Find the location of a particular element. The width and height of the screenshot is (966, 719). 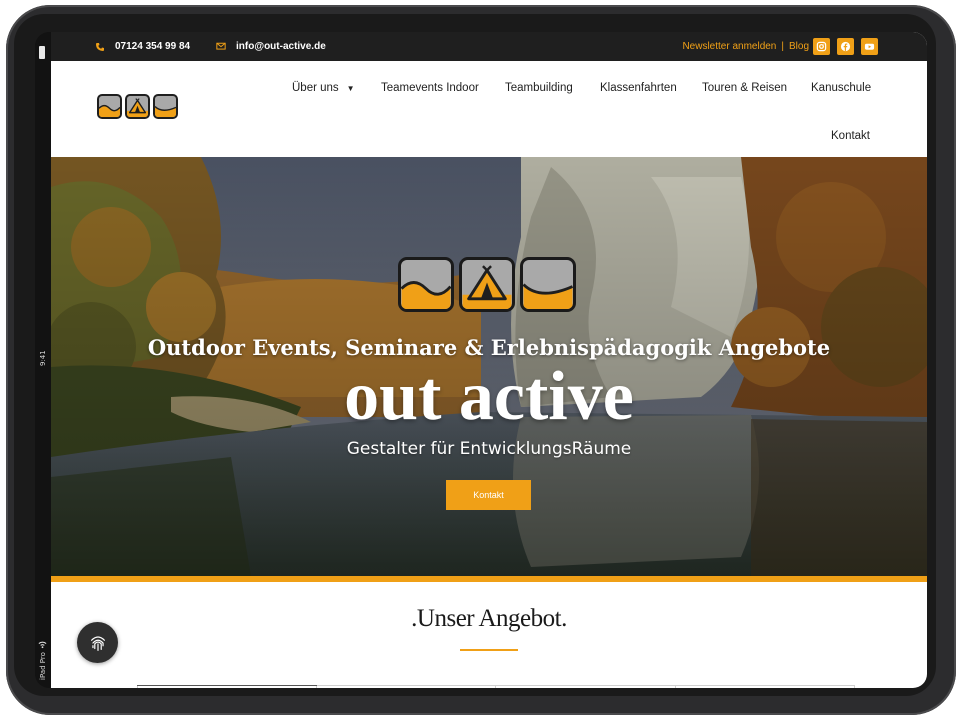

topbar-links: Newsletter anmelden | Blog is located at coordinates (745, 46).